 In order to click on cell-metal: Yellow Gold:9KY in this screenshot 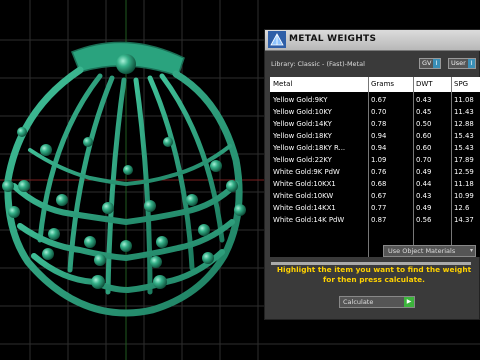, I will do `click(300, 100)`.